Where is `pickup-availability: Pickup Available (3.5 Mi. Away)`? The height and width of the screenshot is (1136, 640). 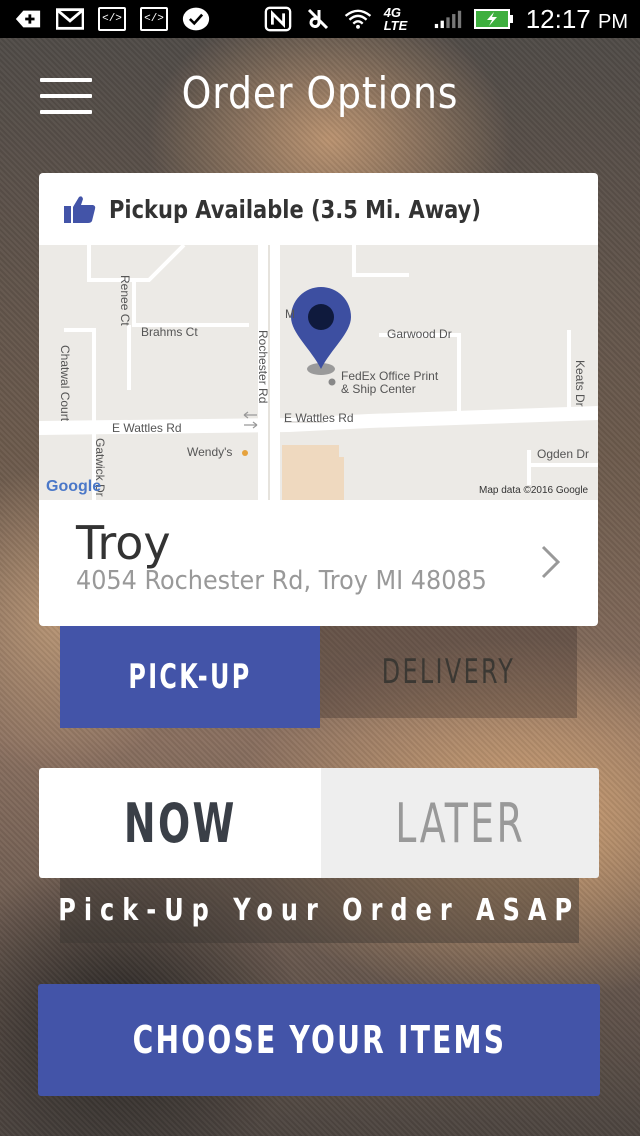
pickup-availability: Pickup Available (3.5 Mi. Away) is located at coordinates (318, 209).